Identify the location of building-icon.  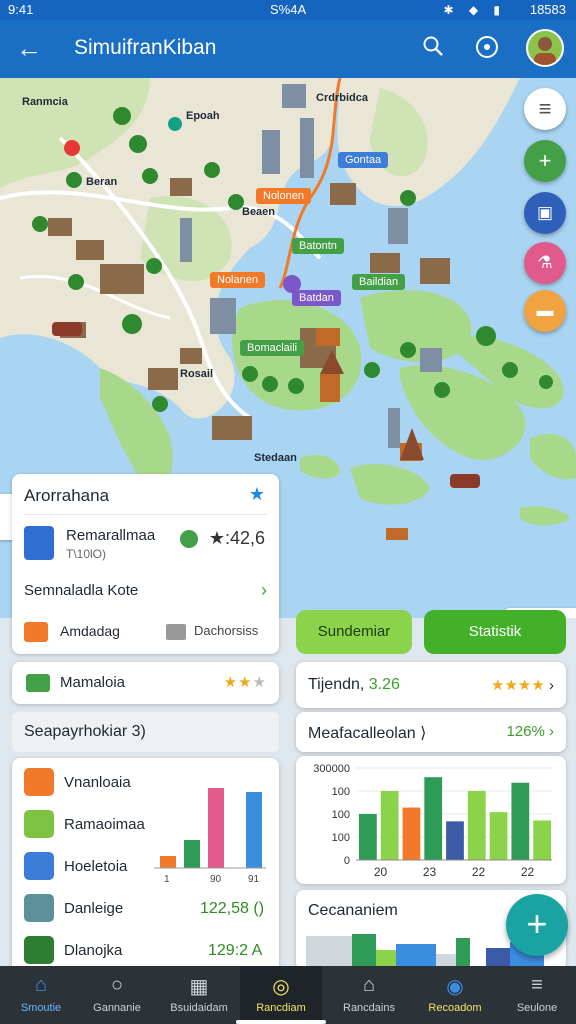
(39, 908).